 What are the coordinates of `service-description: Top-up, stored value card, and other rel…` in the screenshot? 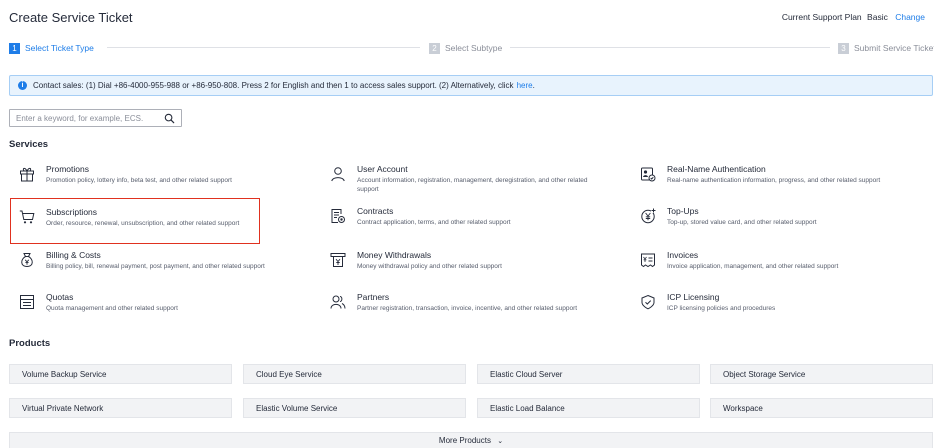 It's located at (742, 222).